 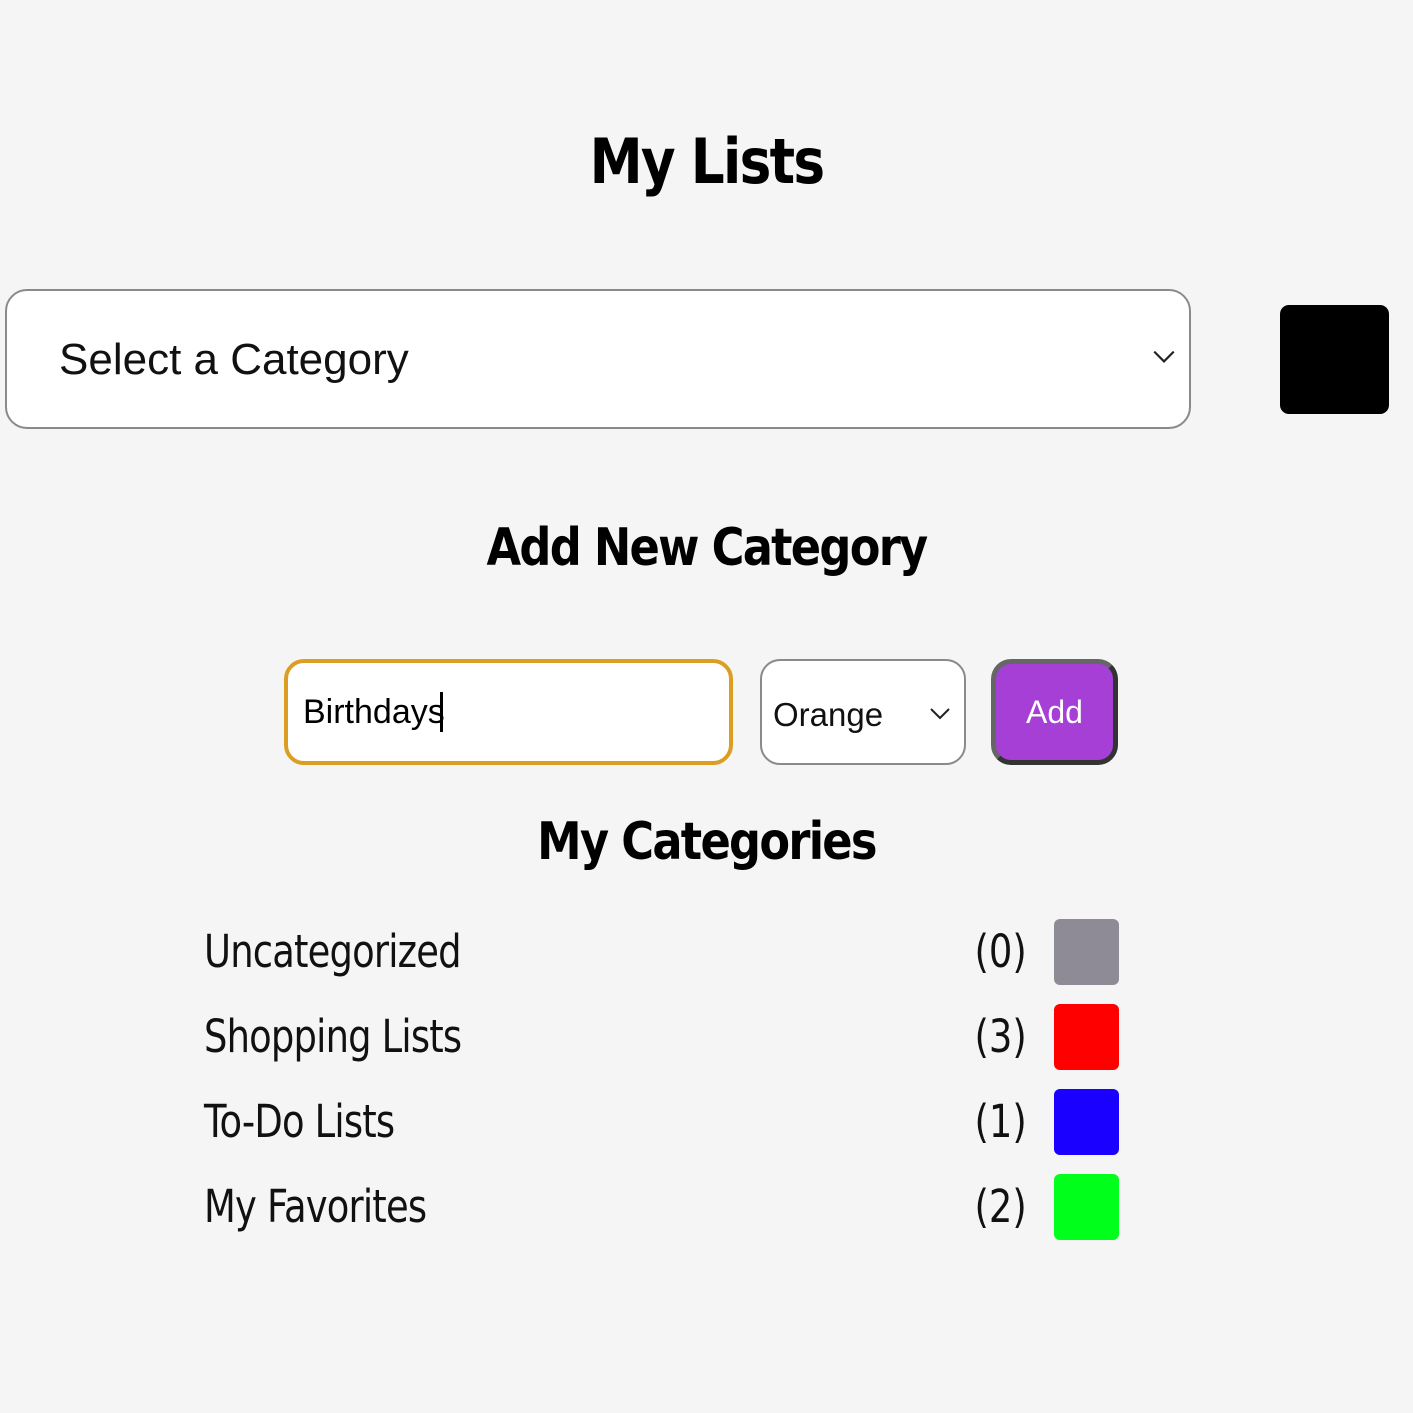 I want to click on category-select: Select a Category, so click(x=598, y=359).